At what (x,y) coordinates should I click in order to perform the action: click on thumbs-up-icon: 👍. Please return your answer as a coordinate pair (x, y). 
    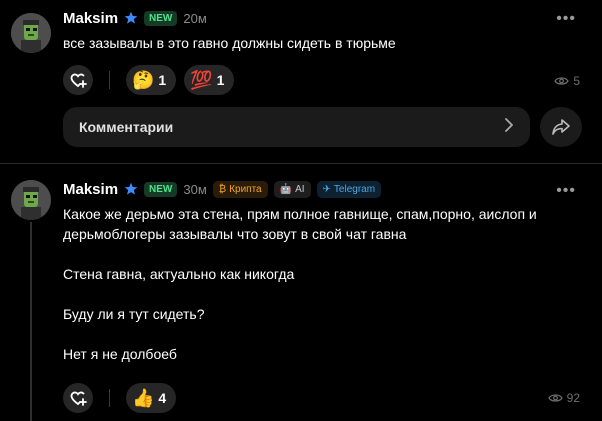
    Looking at the image, I should click on (143, 398).